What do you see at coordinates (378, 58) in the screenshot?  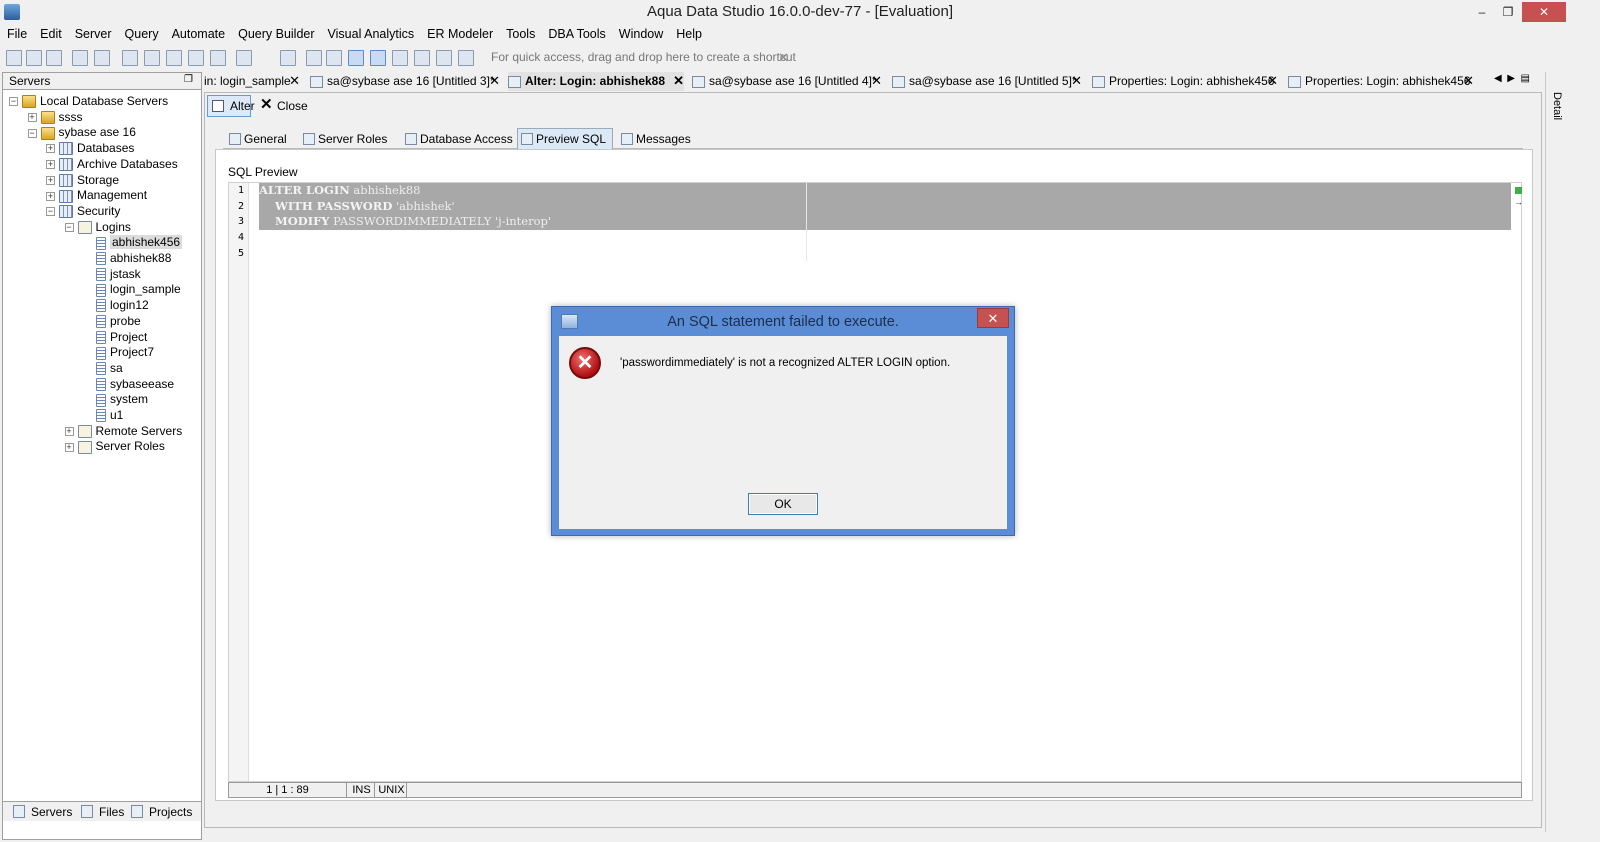 I see `layout-b-icon` at bounding box center [378, 58].